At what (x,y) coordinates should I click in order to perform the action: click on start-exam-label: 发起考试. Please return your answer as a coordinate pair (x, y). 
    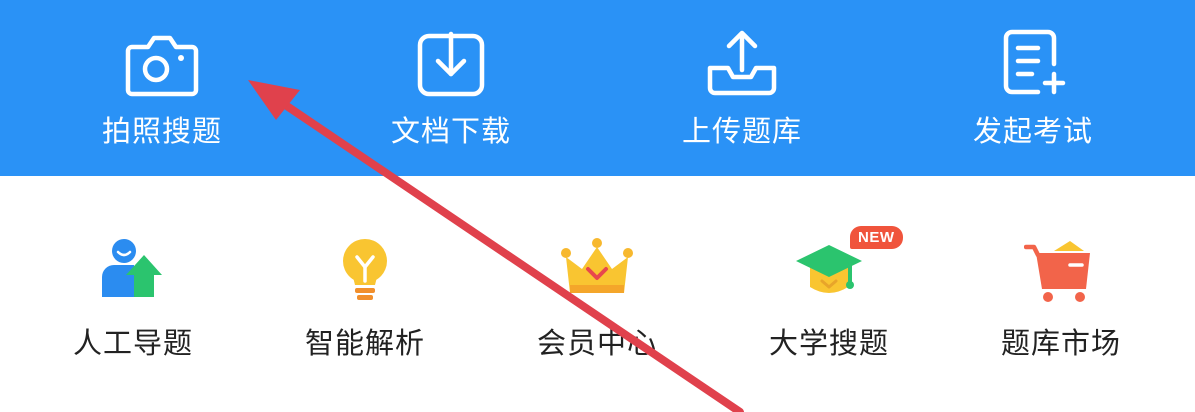
    Looking at the image, I should click on (1032, 131).